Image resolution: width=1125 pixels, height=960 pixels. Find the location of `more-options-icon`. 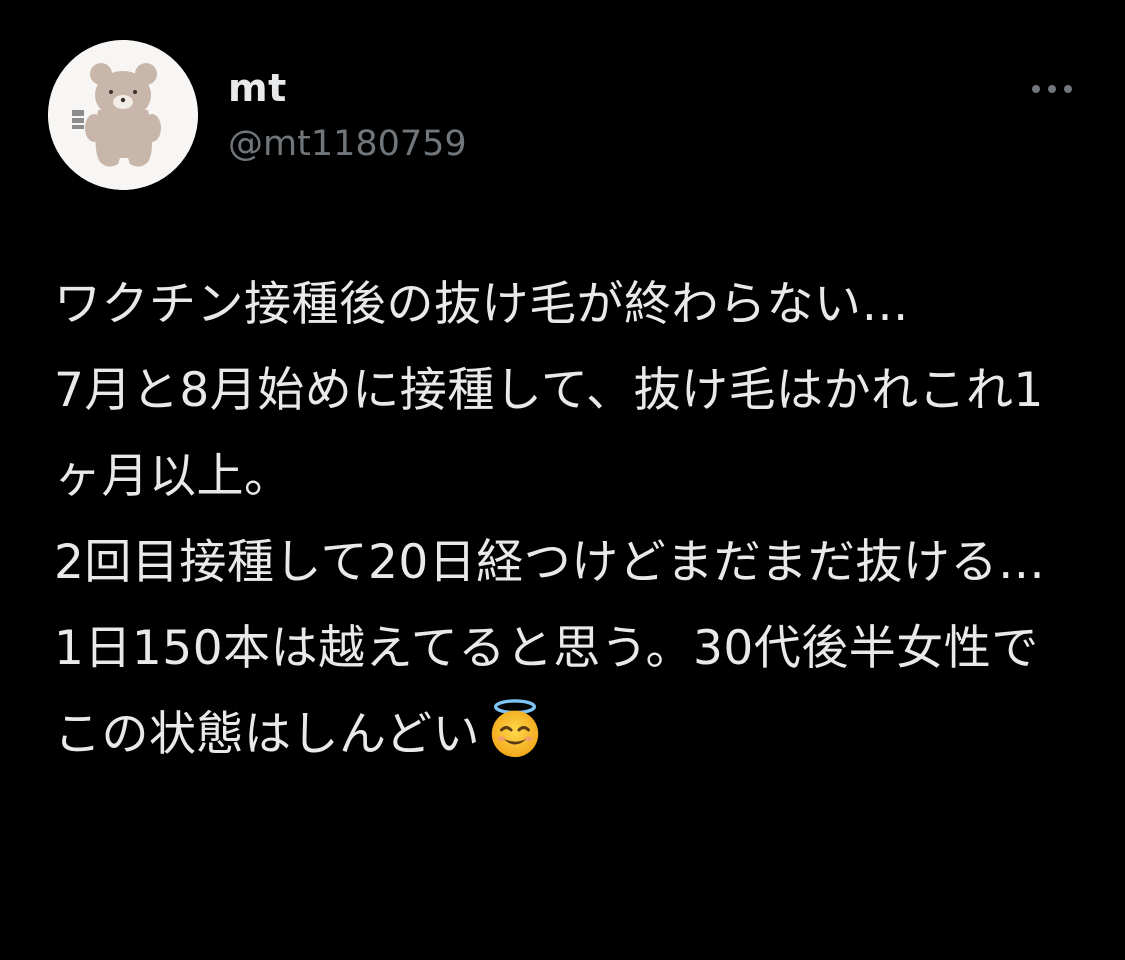

more-options-icon is located at coordinates (1052, 89).